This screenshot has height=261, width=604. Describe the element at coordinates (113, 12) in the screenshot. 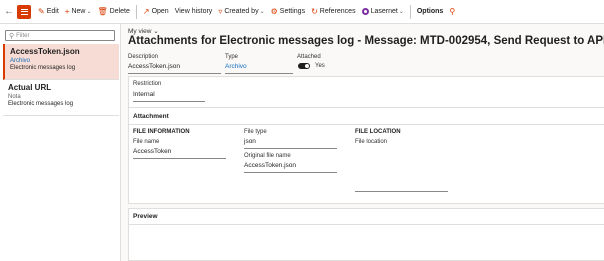

I see `delete-button: 🗑 Delete` at that location.